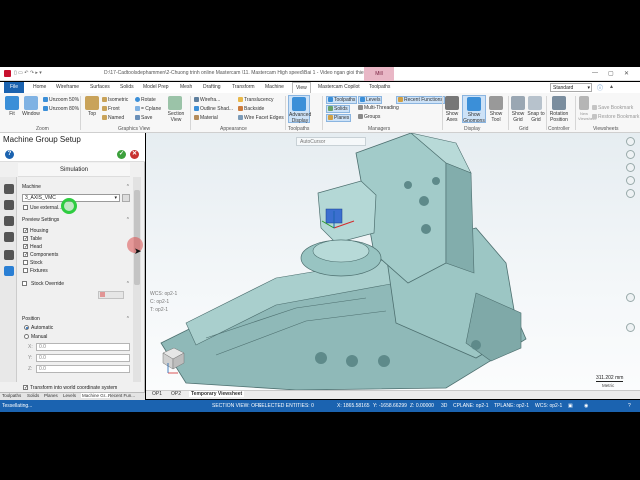  I want to click on tab-surfaces: Surfaces, so click(100, 87).